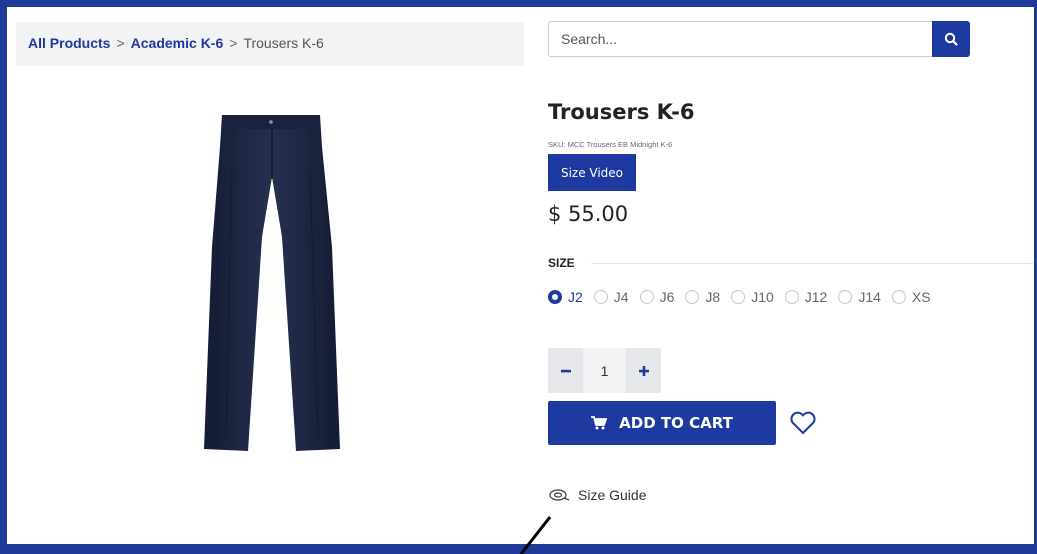 The image size is (1037, 554). What do you see at coordinates (592, 172) in the screenshot?
I see `size-video-button: Size Video` at bounding box center [592, 172].